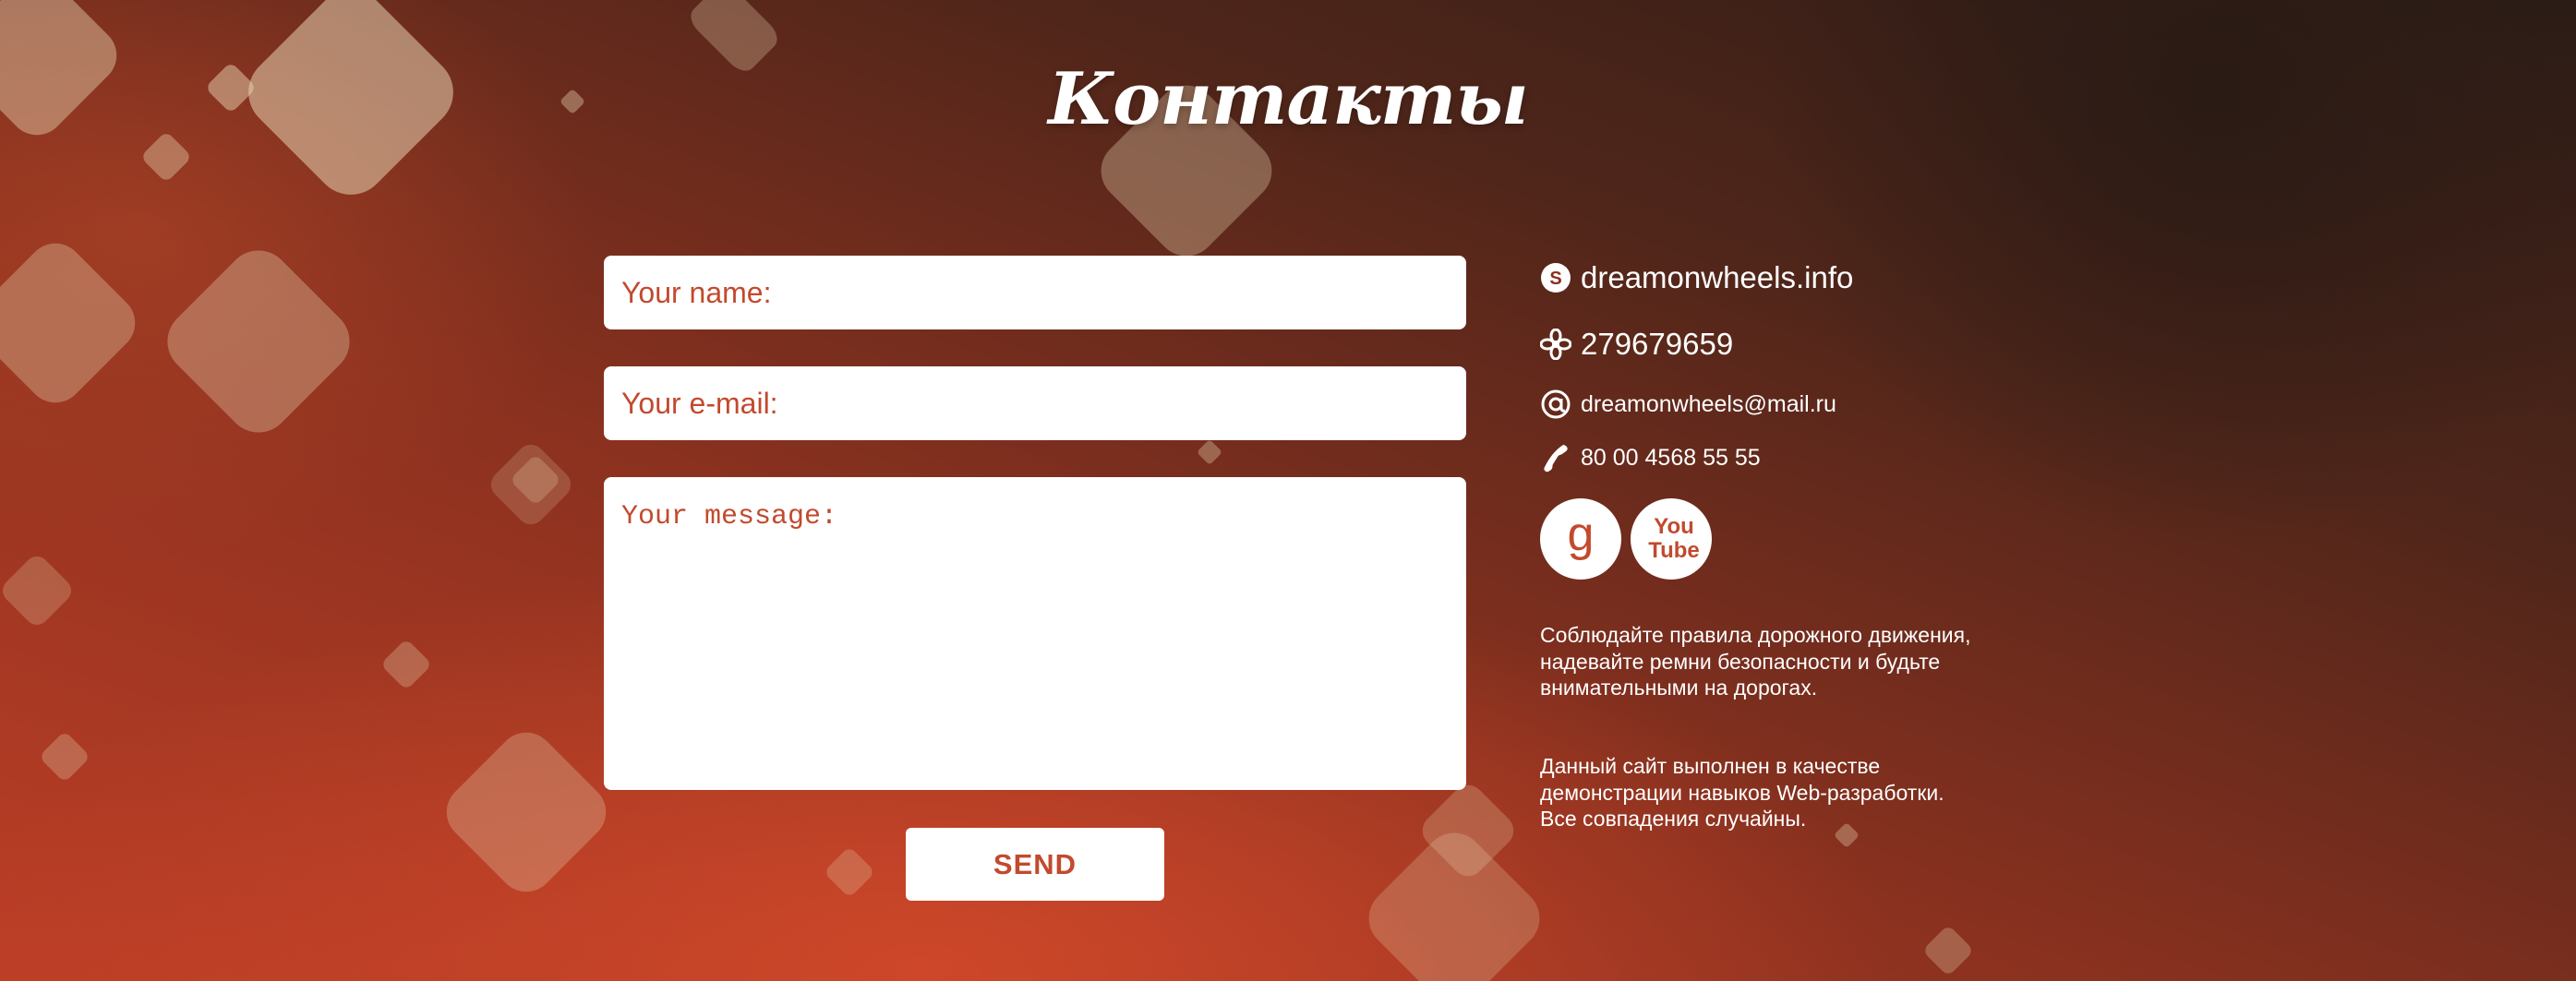 Image resolution: width=2576 pixels, height=981 pixels. I want to click on phone-contact: 80 00 4568 55 55, so click(1650, 457).